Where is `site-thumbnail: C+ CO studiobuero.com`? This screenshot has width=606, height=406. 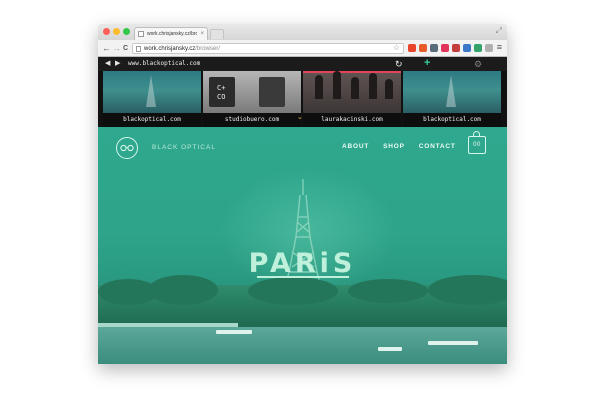 site-thumbnail: C+ CO studiobuero.com is located at coordinates (252, 99).